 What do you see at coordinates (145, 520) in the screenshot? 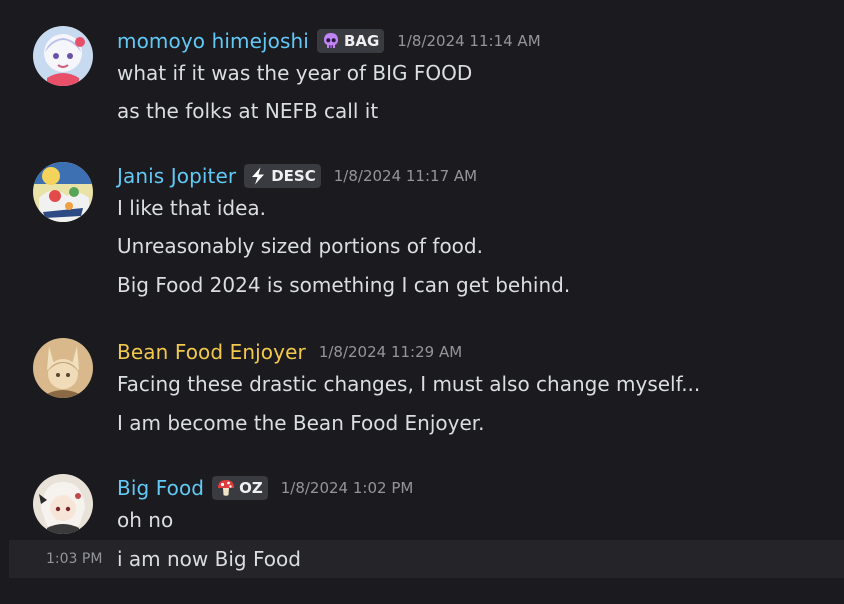
I see `message-text: oh no` at bounding box center [145, 520].